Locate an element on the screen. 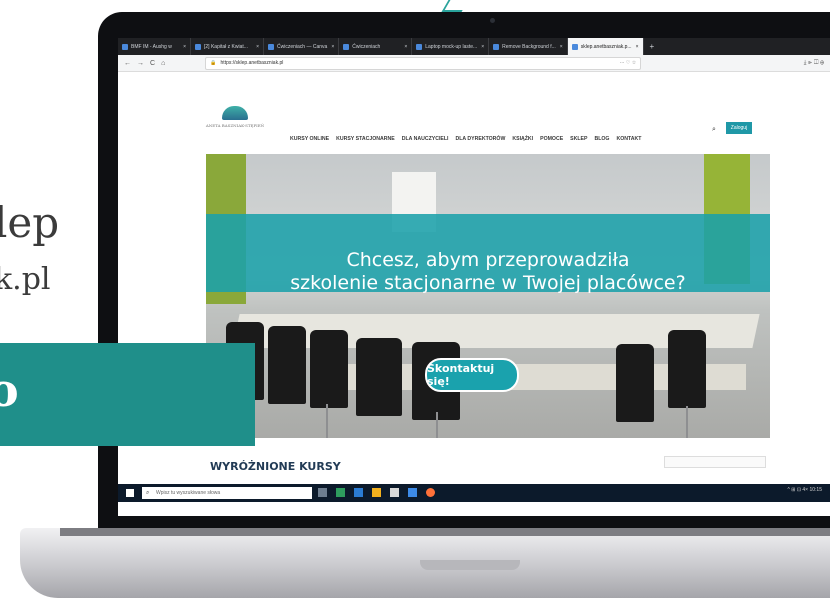  promo-line-2: k.pl is located at coordinates (25, 279).